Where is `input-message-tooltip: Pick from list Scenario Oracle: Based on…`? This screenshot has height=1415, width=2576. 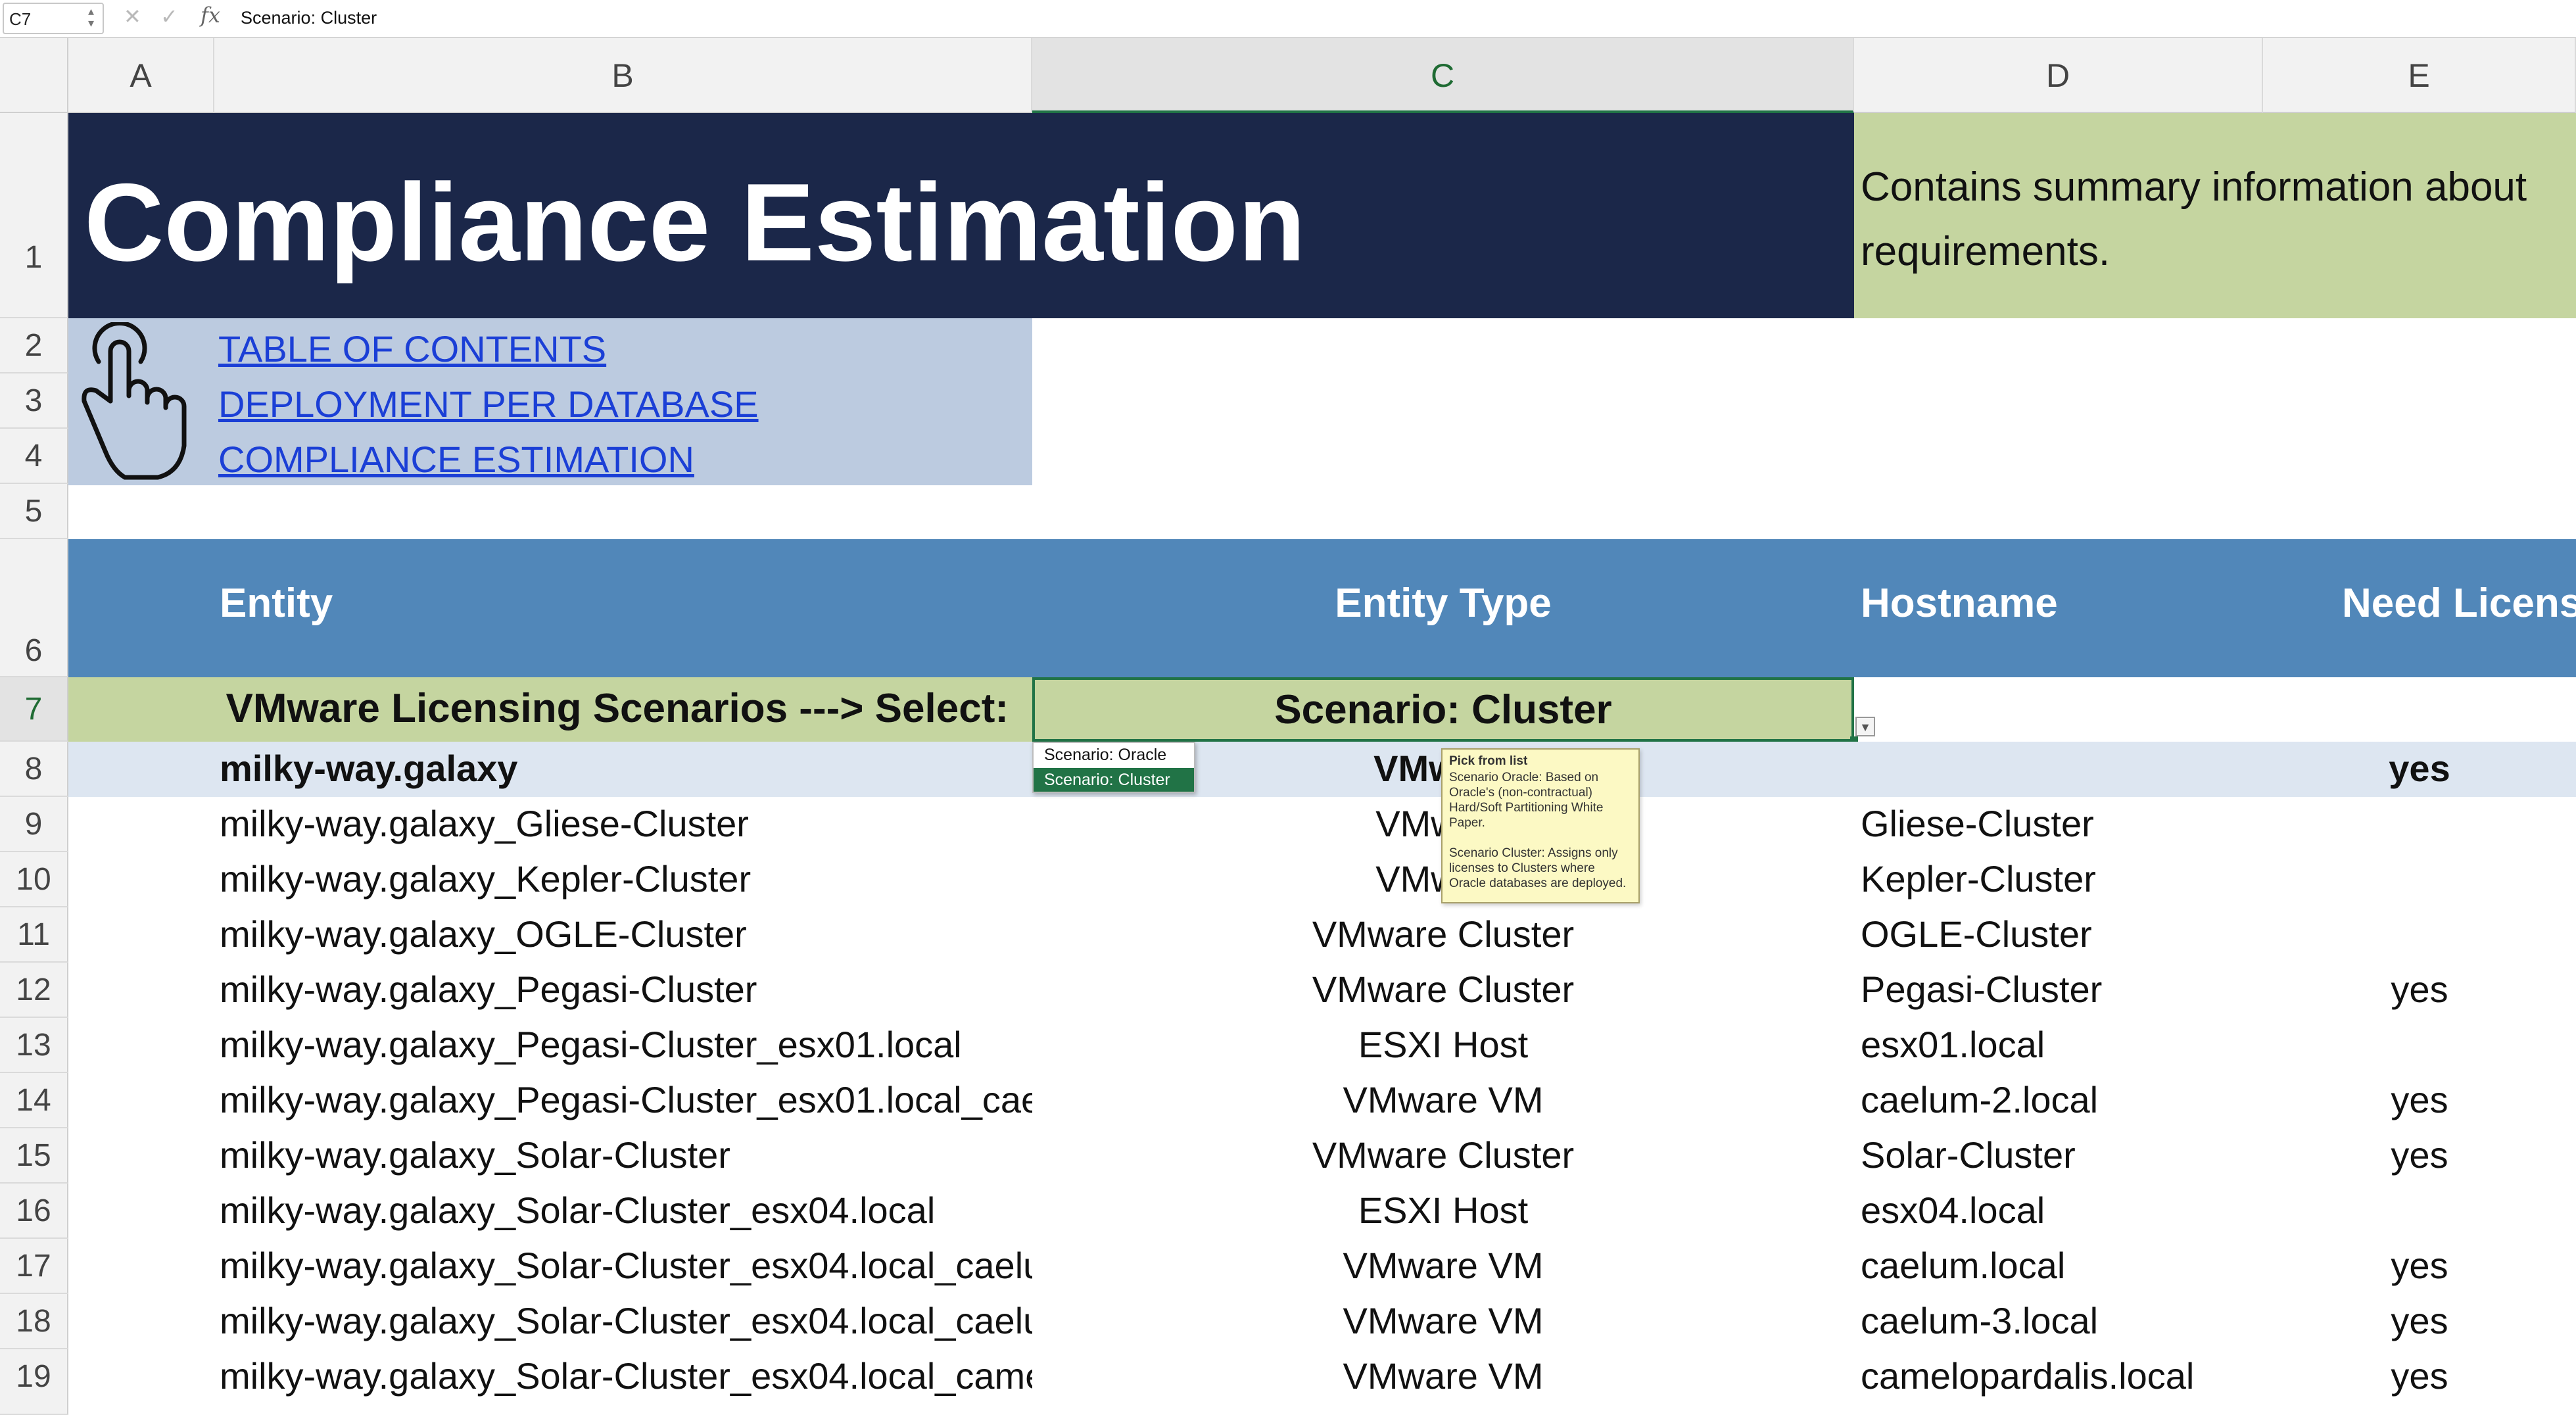 input-message-tooltip: Pick from list Scenario Oracle: Based on… is located at coordinates (1540, 826).